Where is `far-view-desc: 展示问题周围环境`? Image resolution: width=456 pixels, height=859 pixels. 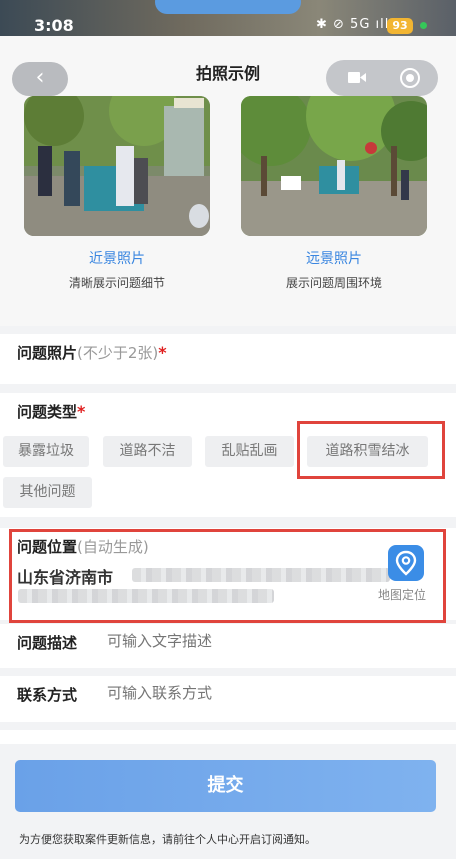
far-view-desc: 展示问题周围环境 is located at coordinates (333, 283).